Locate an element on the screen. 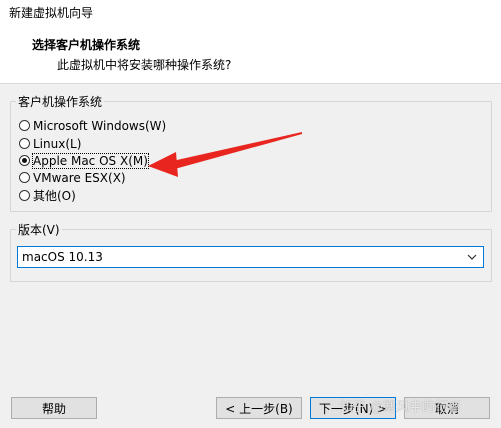  os-option-other: 其他(O) is located at coordinates (47, 195).